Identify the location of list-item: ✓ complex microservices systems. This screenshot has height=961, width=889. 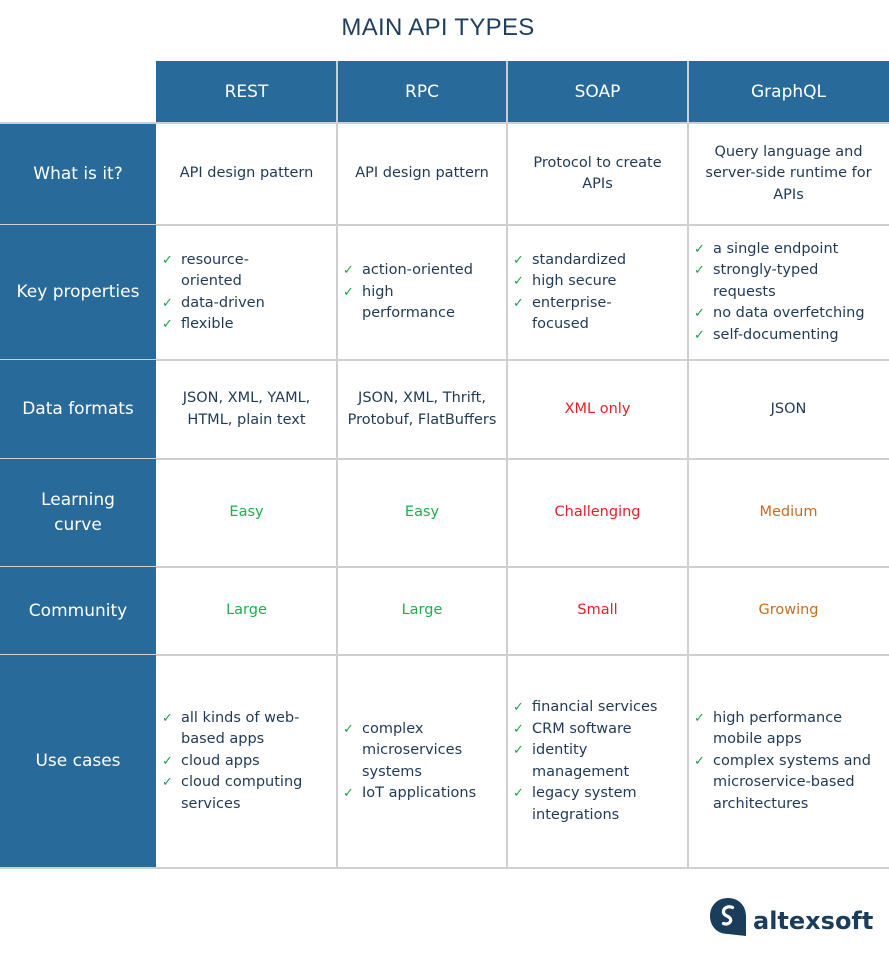
(416, 751).